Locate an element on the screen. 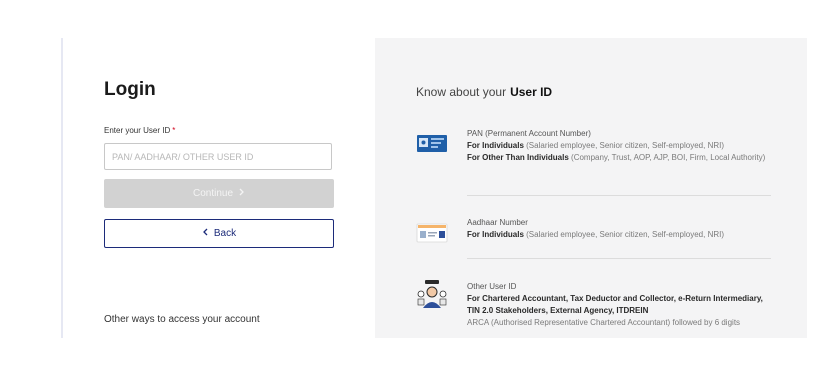 This screenshot has height=383, width=820. user-id-label: Enter your User ID * is located at coordinates (139, 130).